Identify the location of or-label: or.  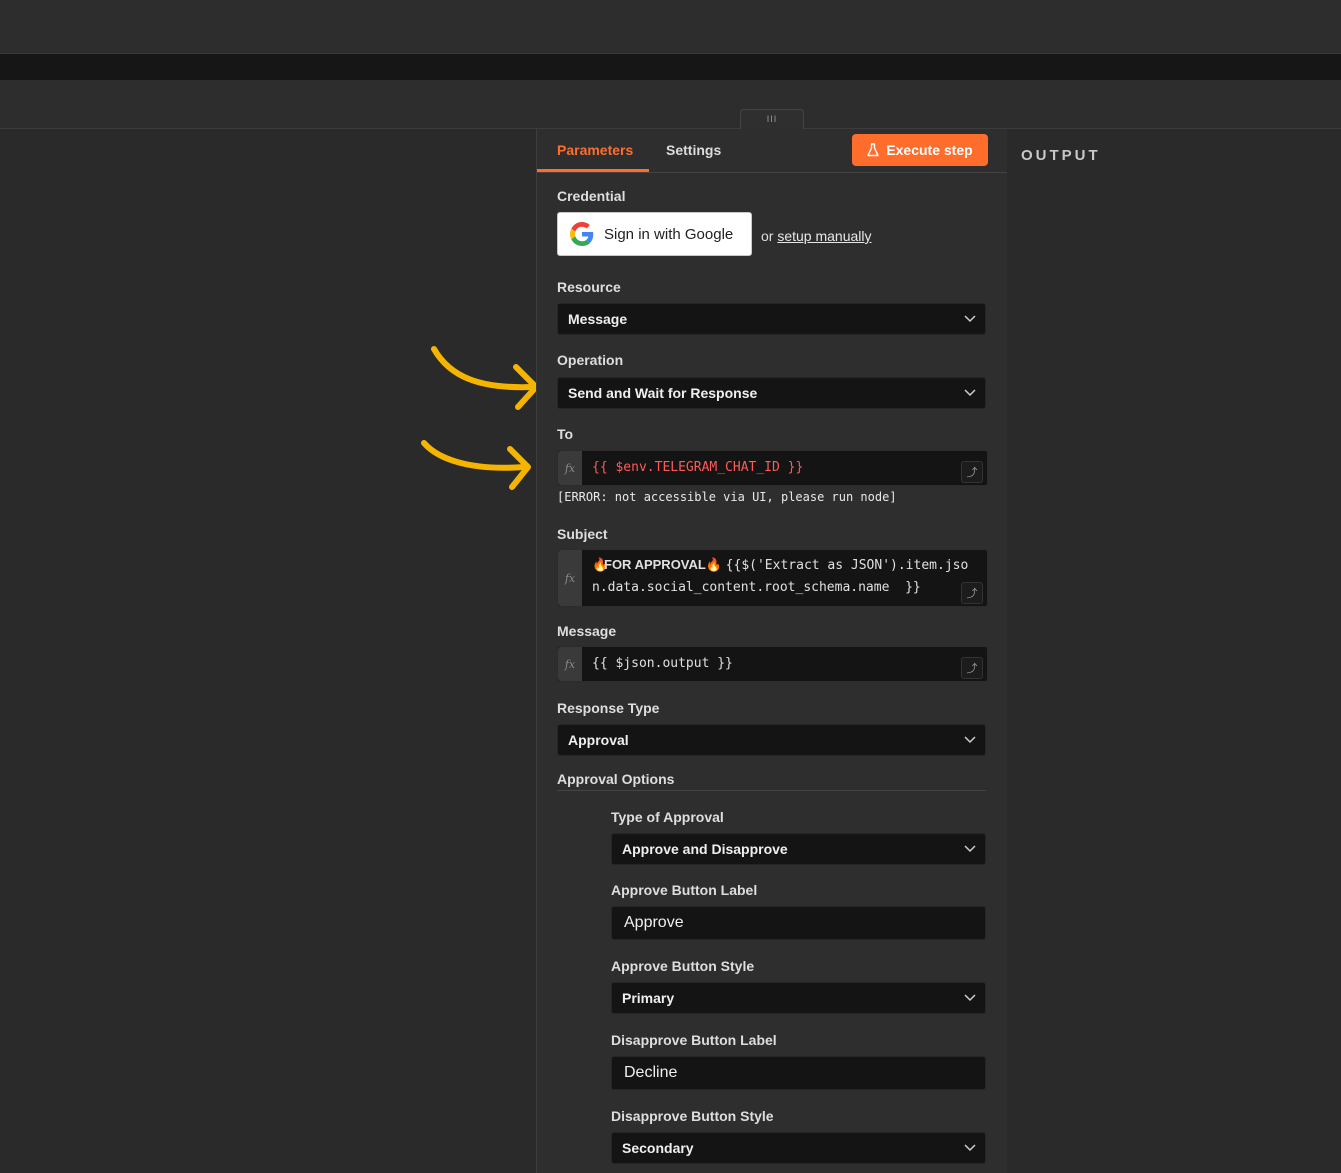
(767, 236).